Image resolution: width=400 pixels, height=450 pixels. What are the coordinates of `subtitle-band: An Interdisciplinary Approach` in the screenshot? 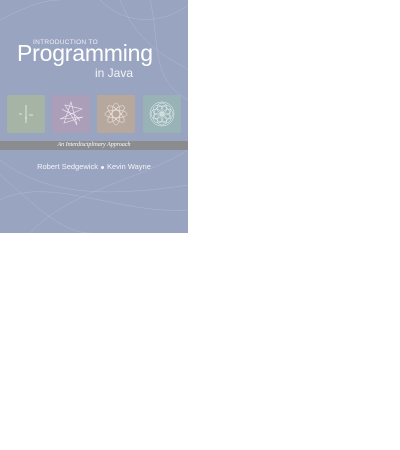 It's located at (94, 145).